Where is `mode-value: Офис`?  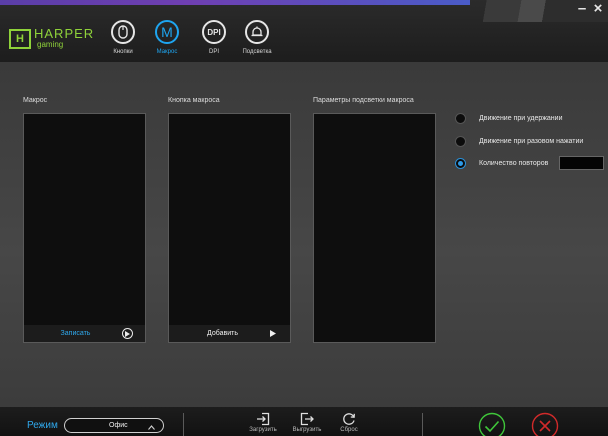
mode-value: Офис is located at coordinates (118, 425).